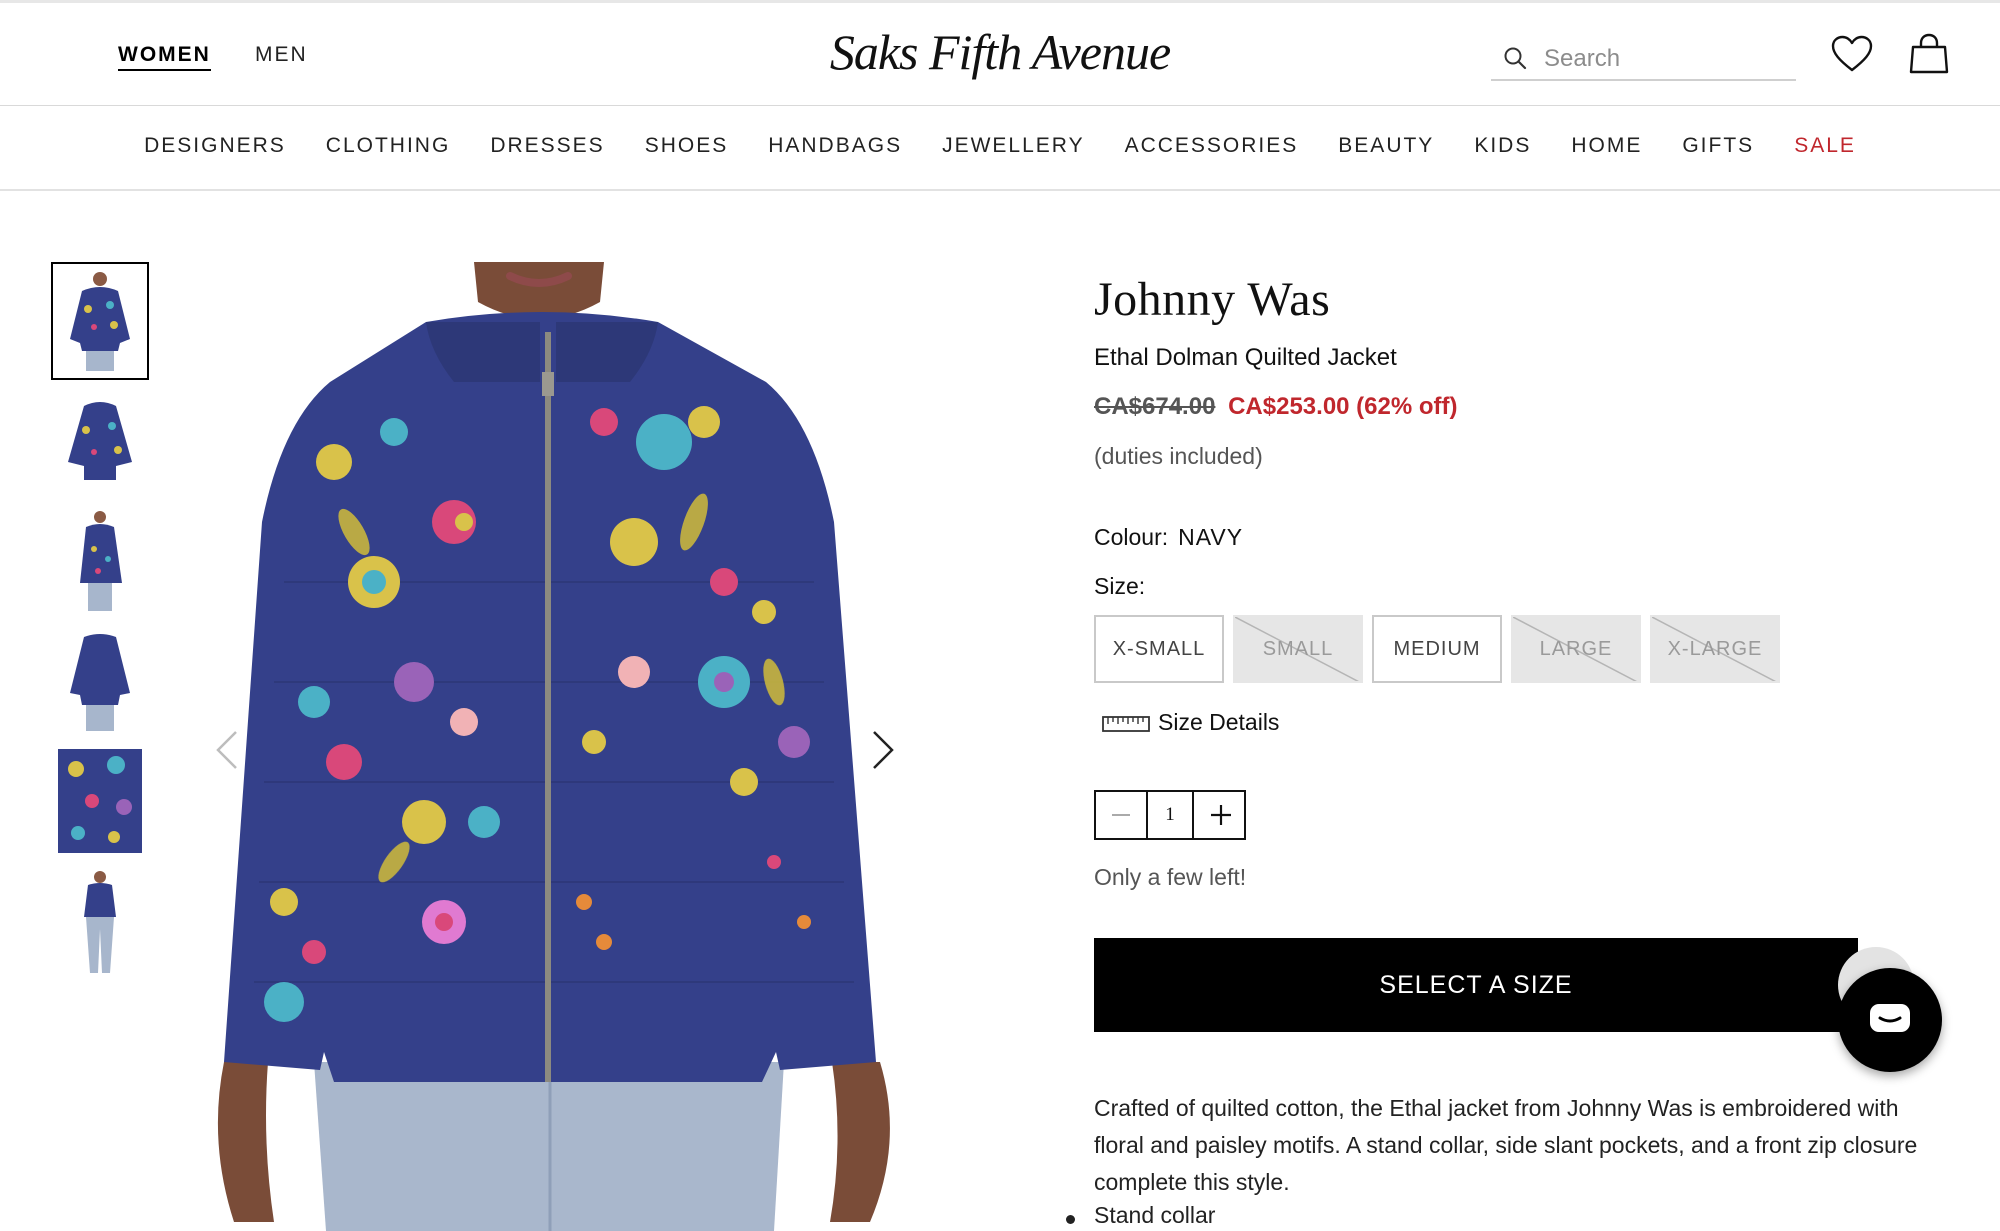 The image size is (2000, 1231). I want to click on nav-home: HOME, so click(1606, 146).